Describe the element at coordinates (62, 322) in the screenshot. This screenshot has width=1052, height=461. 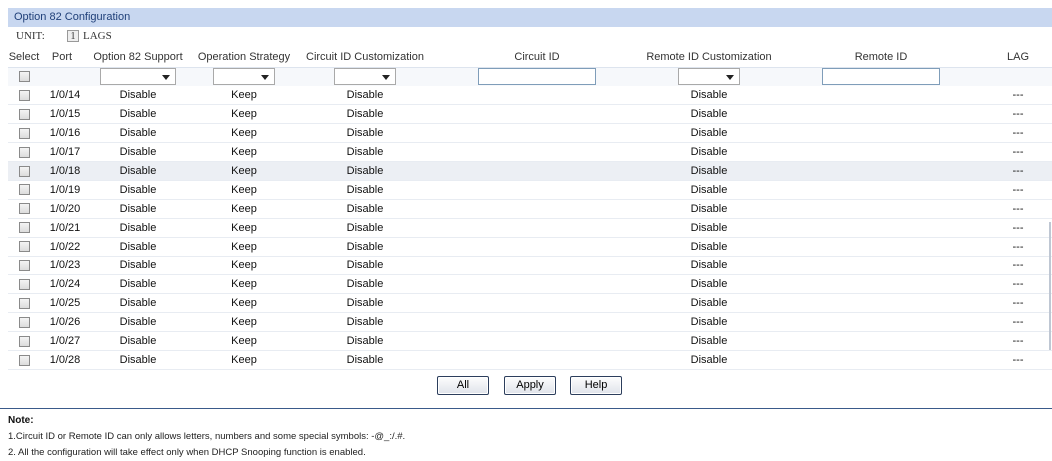
I see `port-cell: 1/0/26` at that location.